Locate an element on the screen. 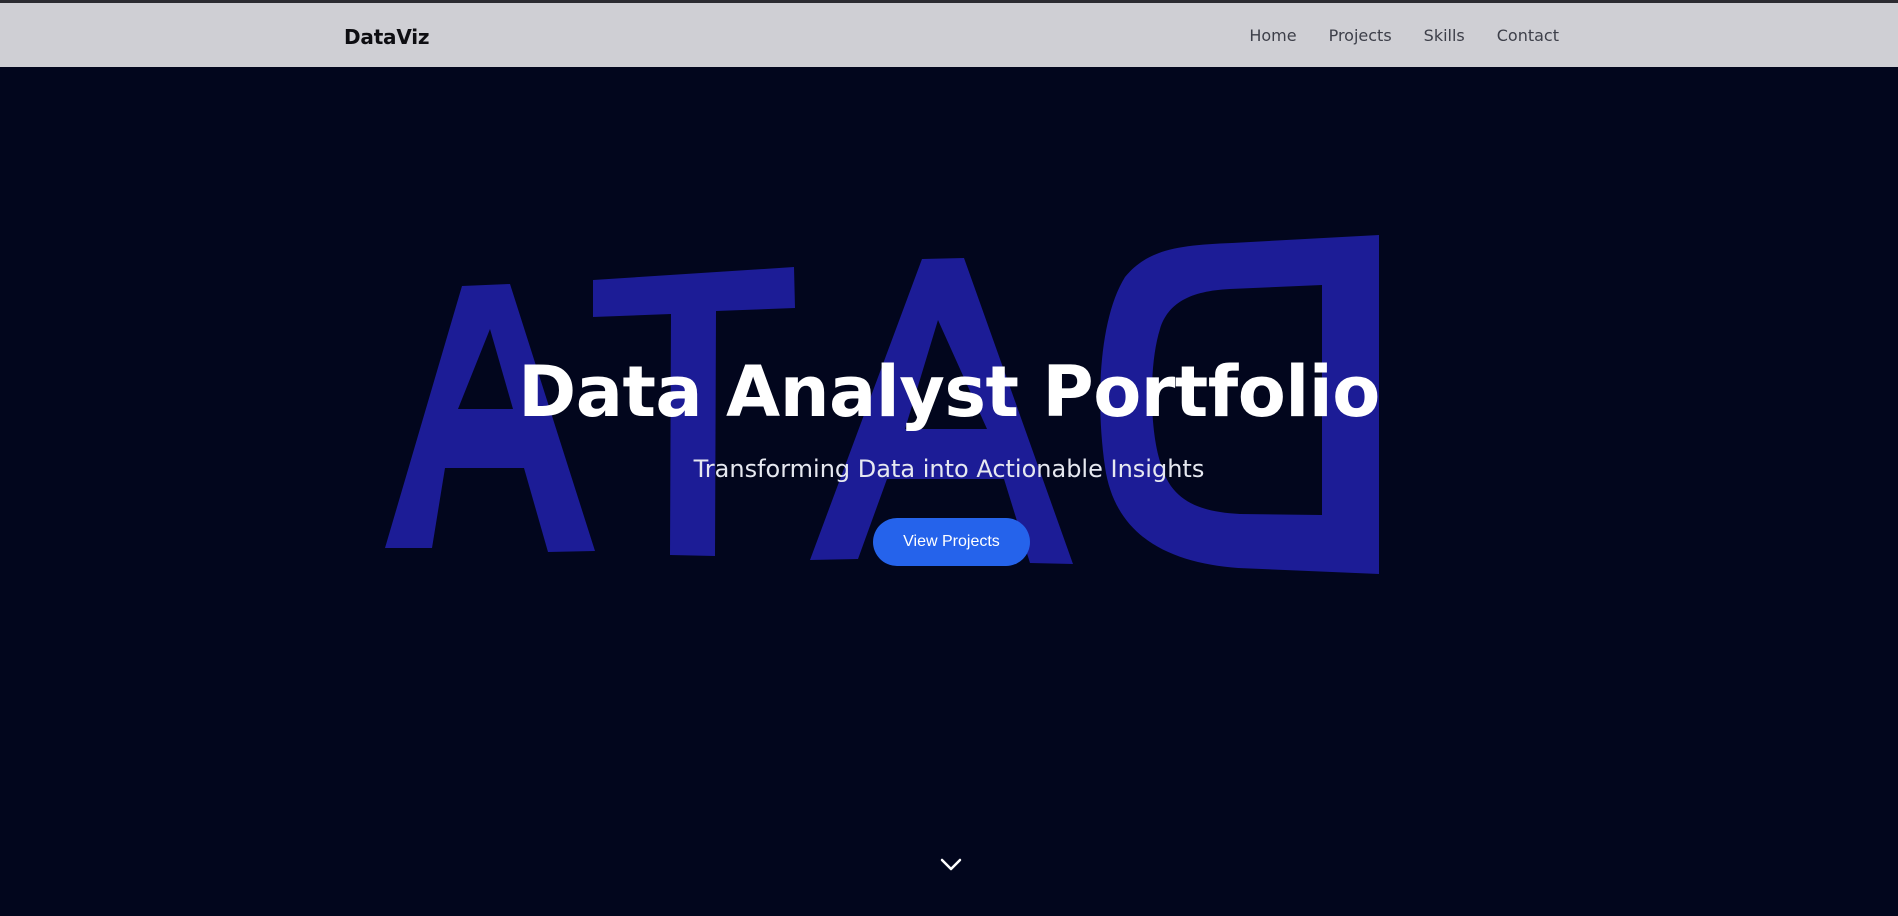  view-projects-button: View Projects is located at coordinates (951, 542).